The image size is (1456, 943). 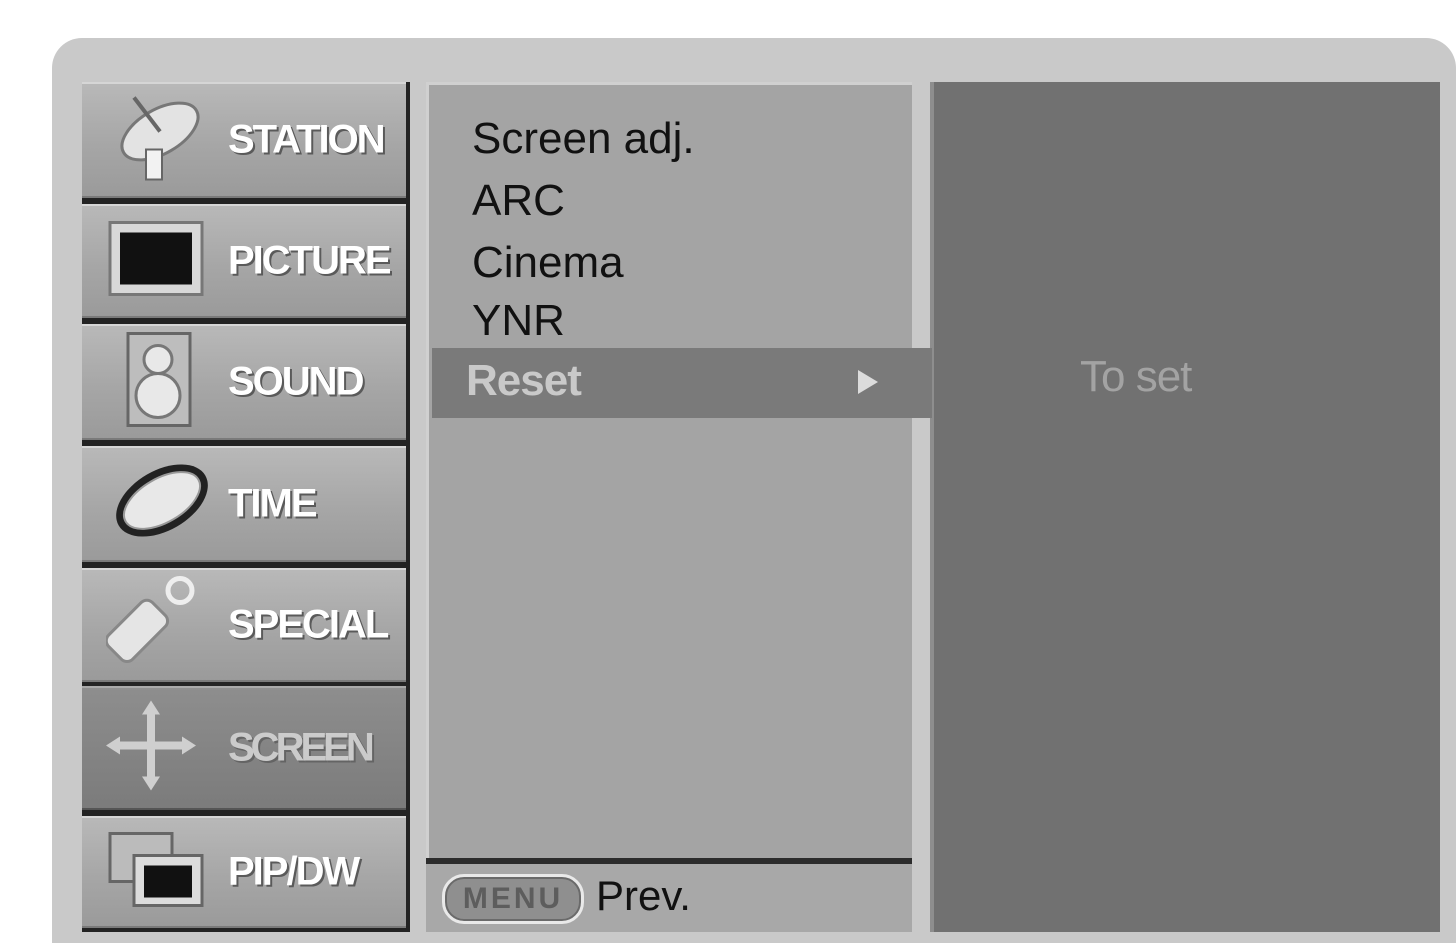 I want to click on menu-item-reset: Reset, so click(x=682, y=383).